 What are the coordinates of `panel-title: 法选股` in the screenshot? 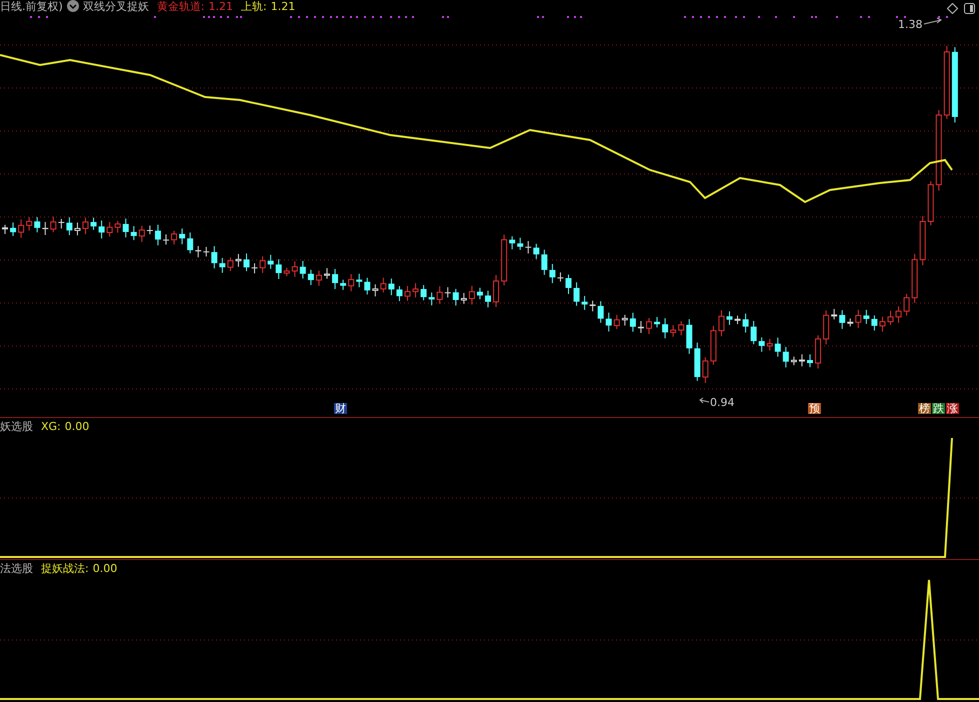 It's located at (16, 568).